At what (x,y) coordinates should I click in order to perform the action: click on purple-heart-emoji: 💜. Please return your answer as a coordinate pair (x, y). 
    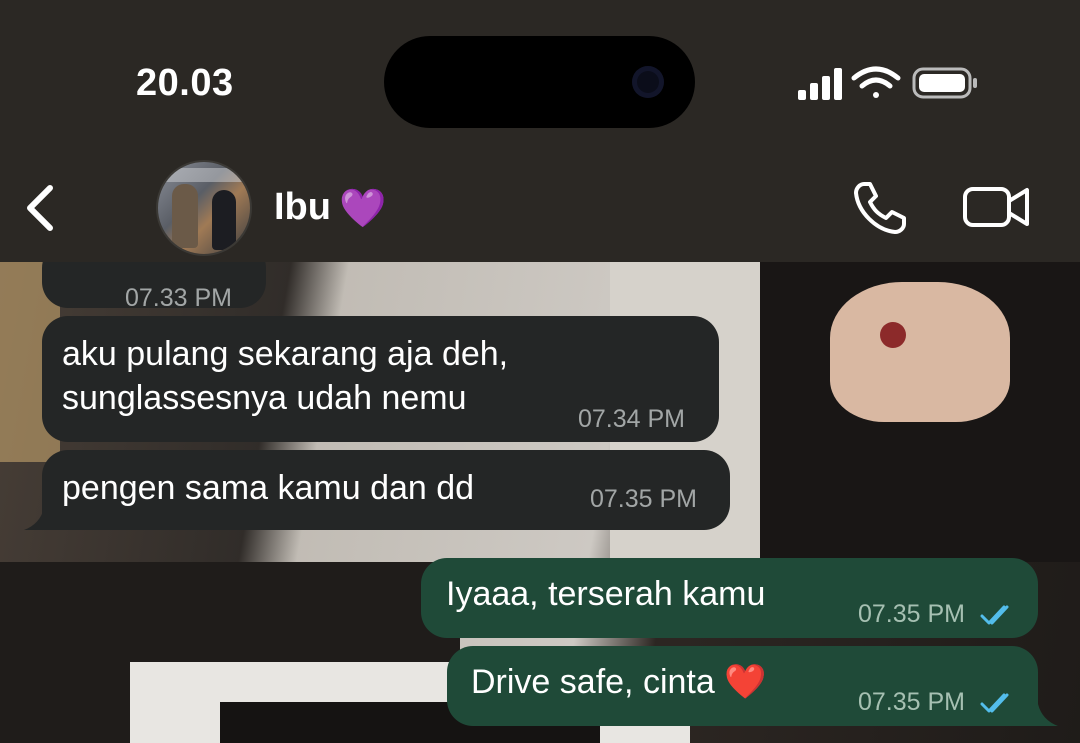
    Looking at the image, I should click on (362, 208).